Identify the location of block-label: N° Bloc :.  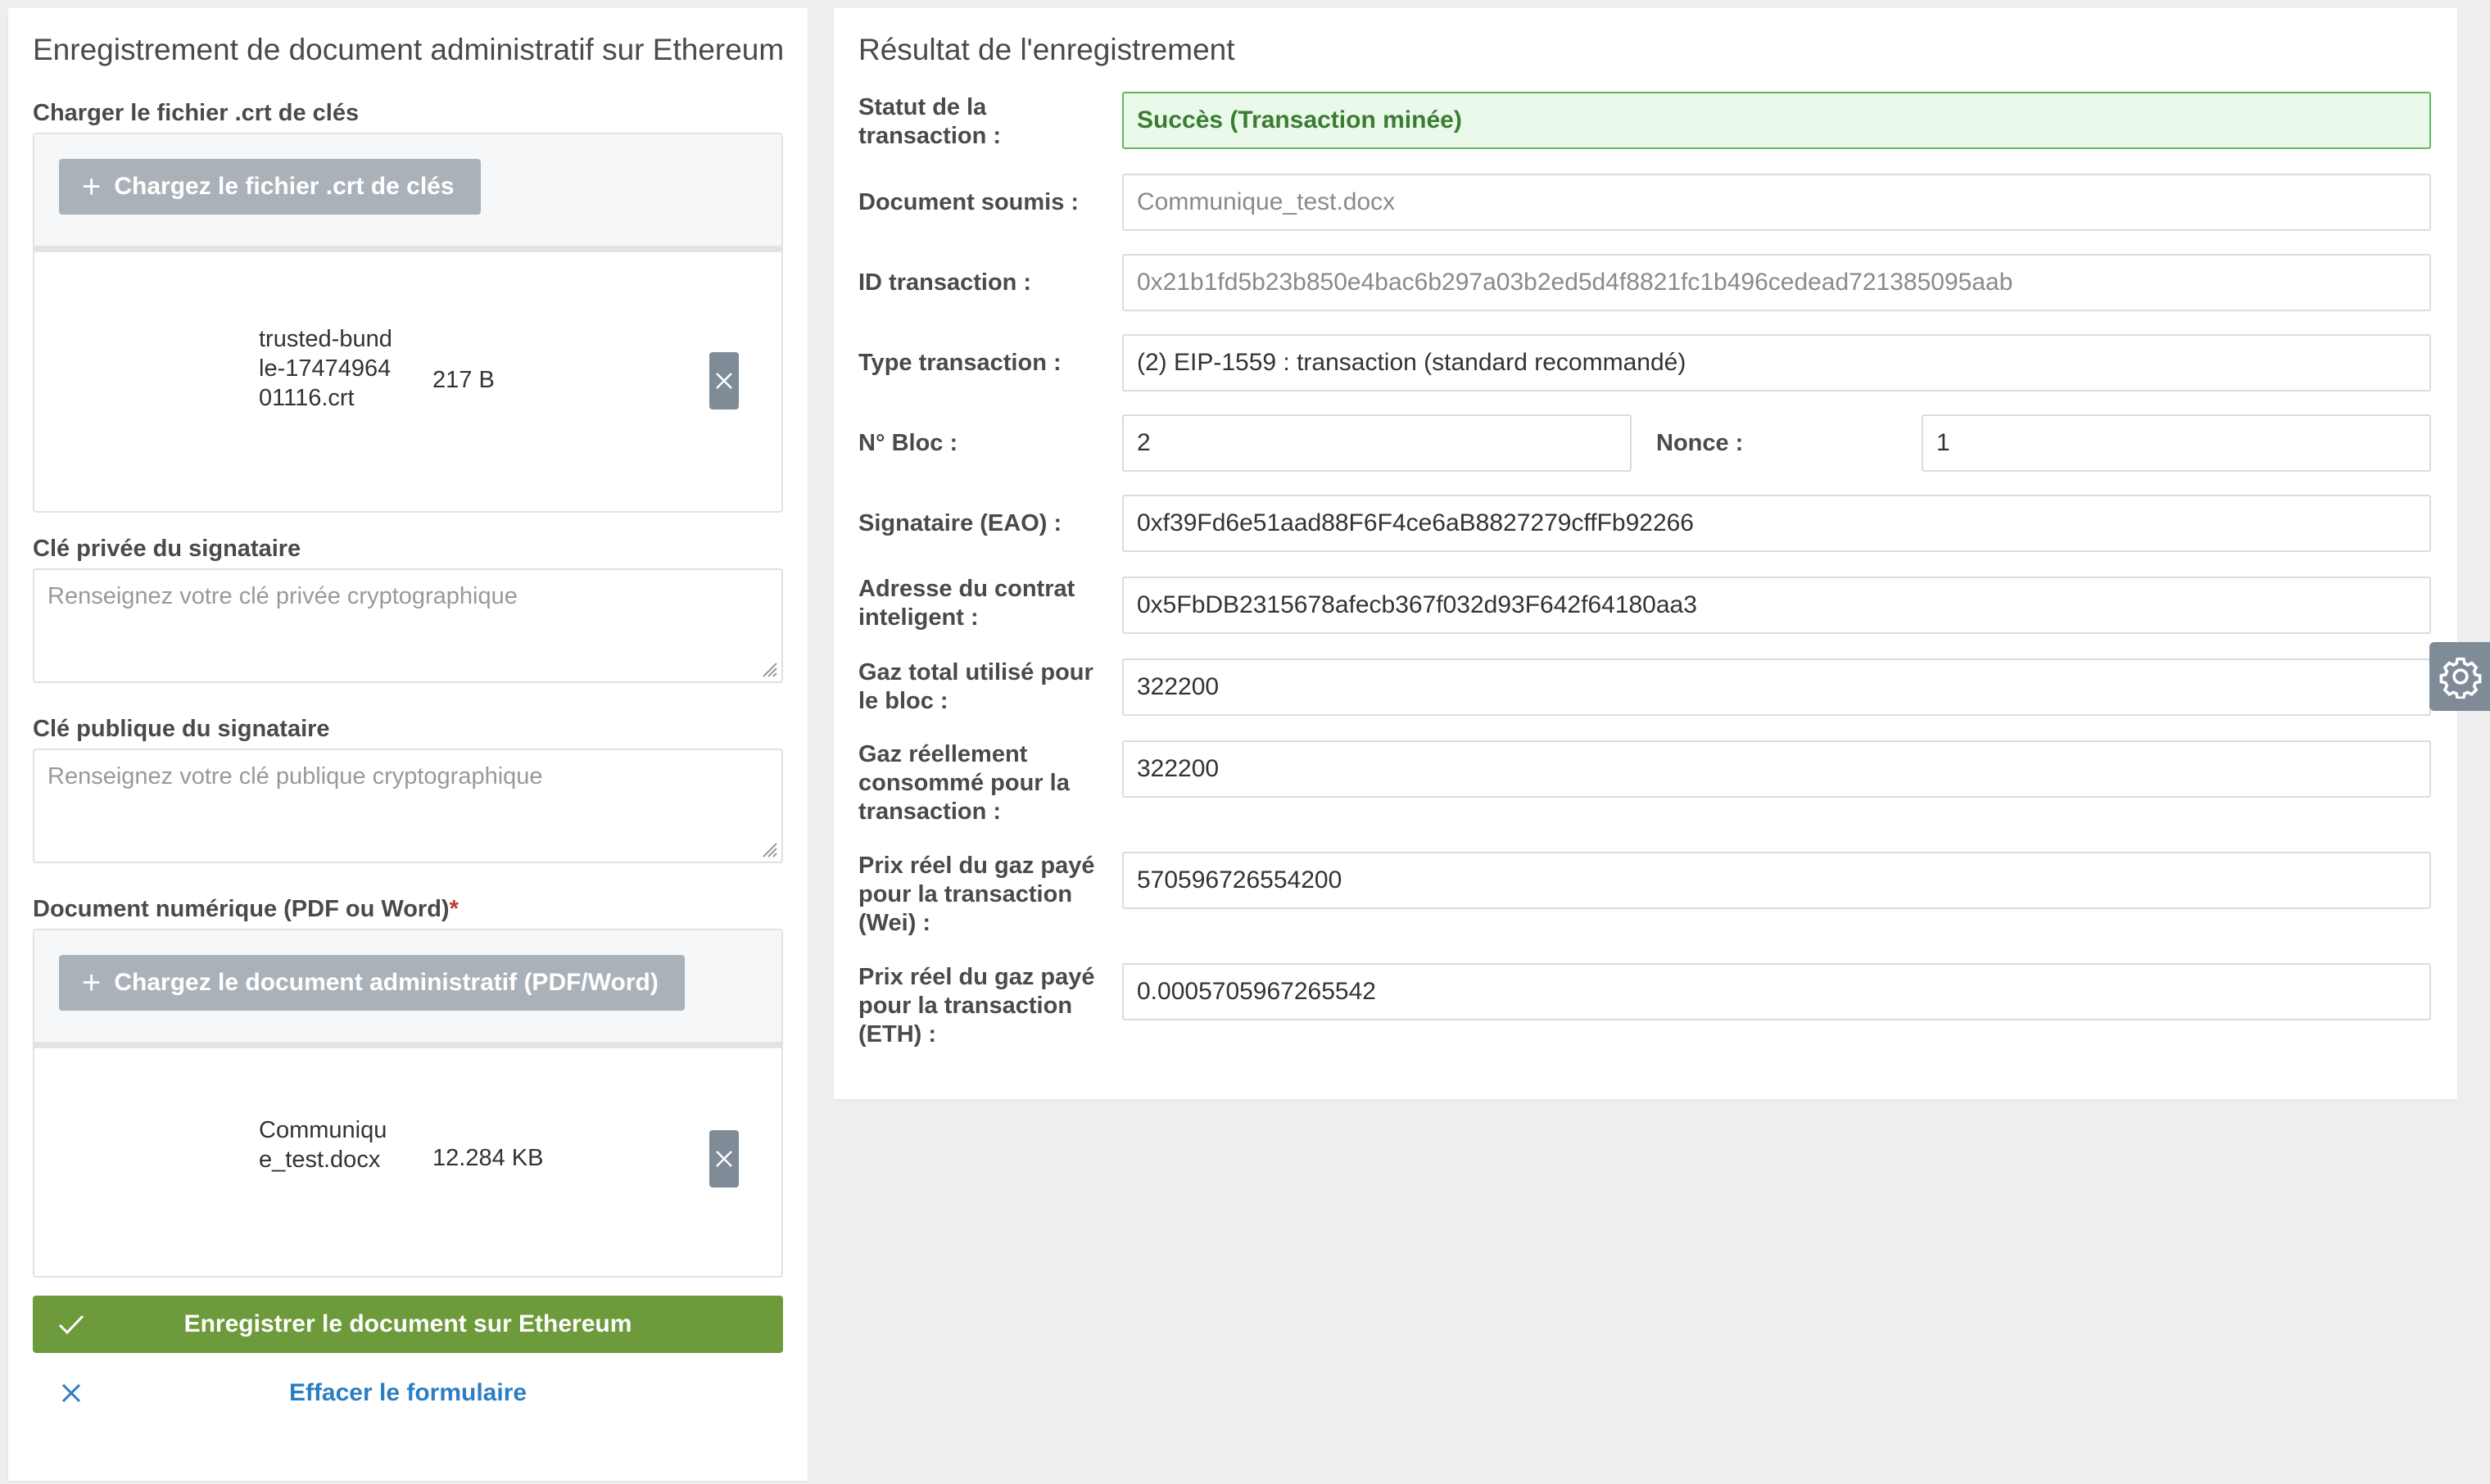
(908, 443).